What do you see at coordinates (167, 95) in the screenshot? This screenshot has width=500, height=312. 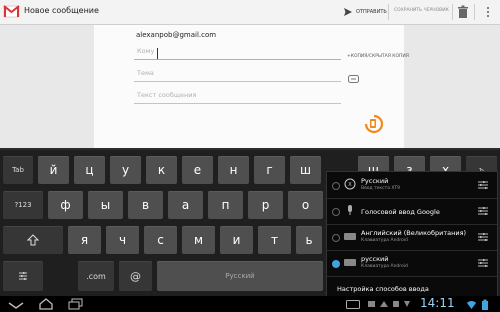 I see `body-placeholder: Текст сообщения` at bounding box center [167, 95].